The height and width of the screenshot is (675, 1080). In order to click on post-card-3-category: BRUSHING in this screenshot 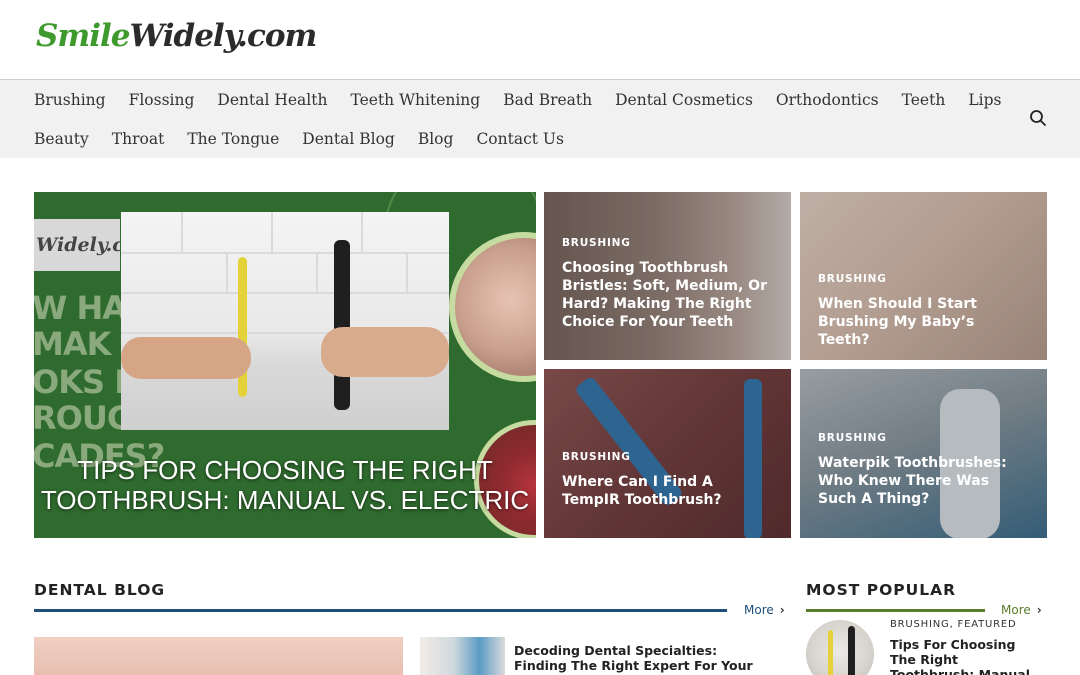, I will do `click(596, 457)`.